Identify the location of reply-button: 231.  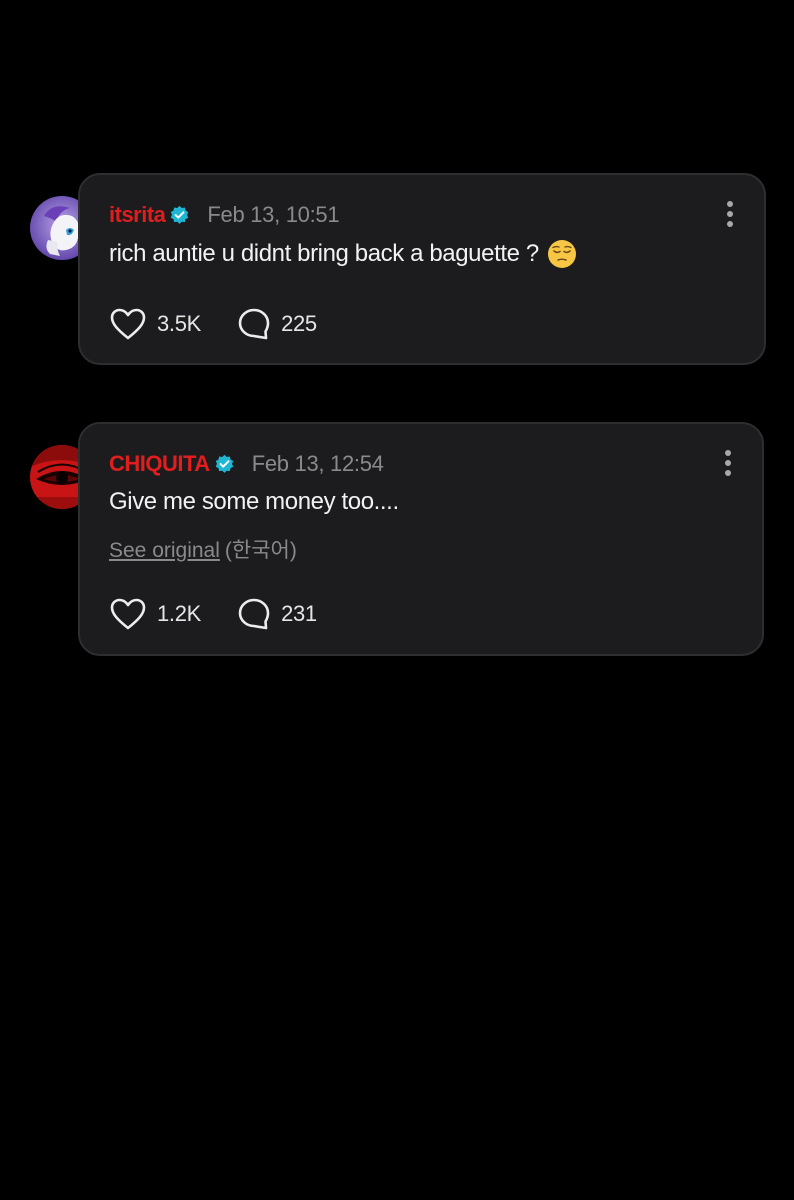
(277, 614).